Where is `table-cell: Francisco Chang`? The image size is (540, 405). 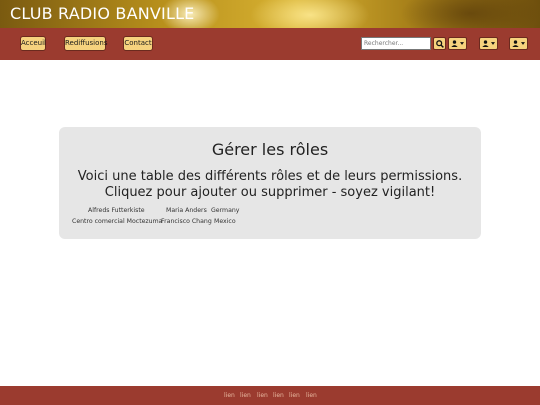
table-cell: Francisco Chang is located at coordinates (186, 221).